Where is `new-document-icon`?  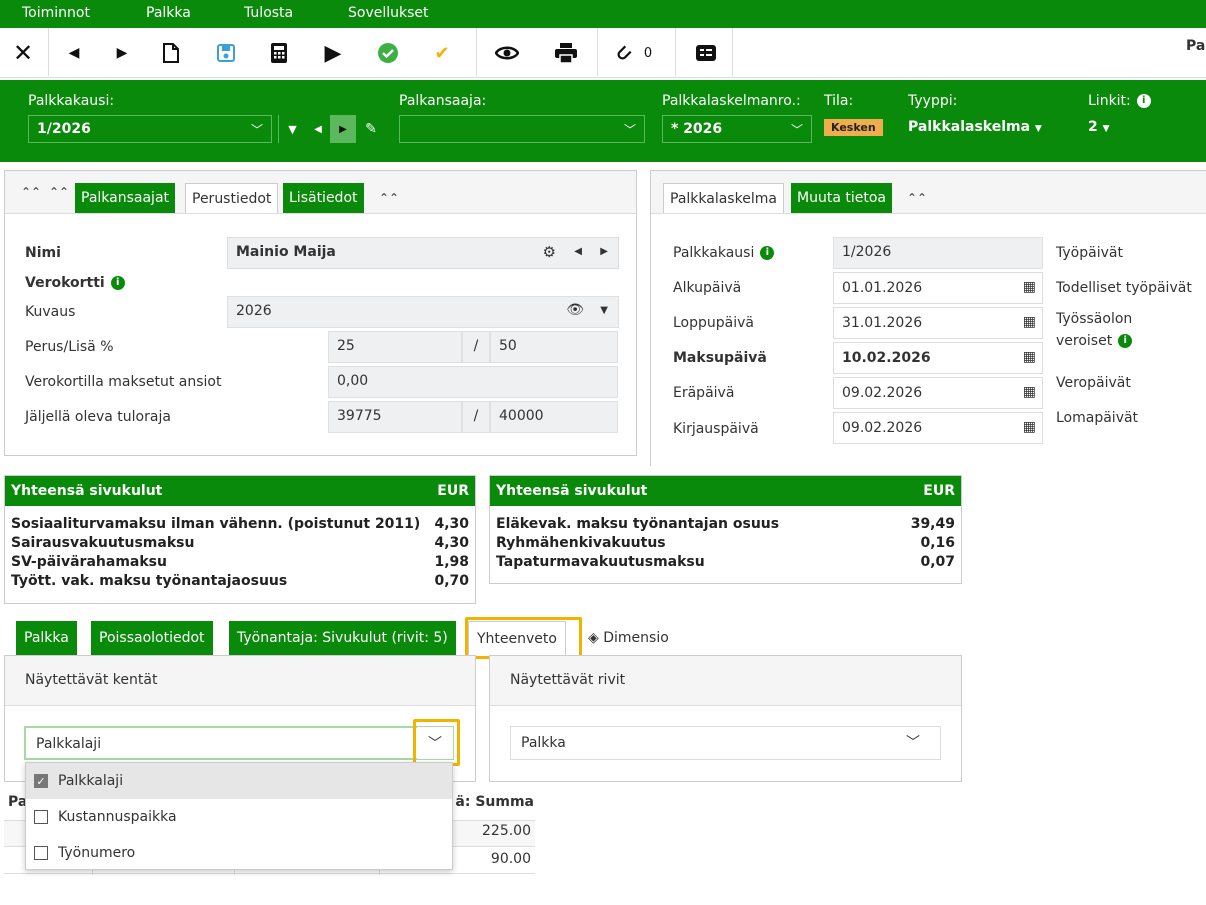 new-document-icon is located at coordinates (171, 53).